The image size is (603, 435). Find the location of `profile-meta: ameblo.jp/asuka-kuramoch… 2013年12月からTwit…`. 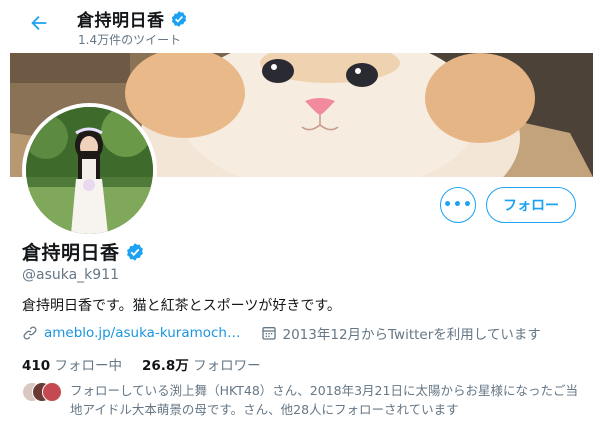

profile-meta: ameblo.jp/asuka-kuramoch… 2013年12月からTwit… is located at coordinates (281, 333).